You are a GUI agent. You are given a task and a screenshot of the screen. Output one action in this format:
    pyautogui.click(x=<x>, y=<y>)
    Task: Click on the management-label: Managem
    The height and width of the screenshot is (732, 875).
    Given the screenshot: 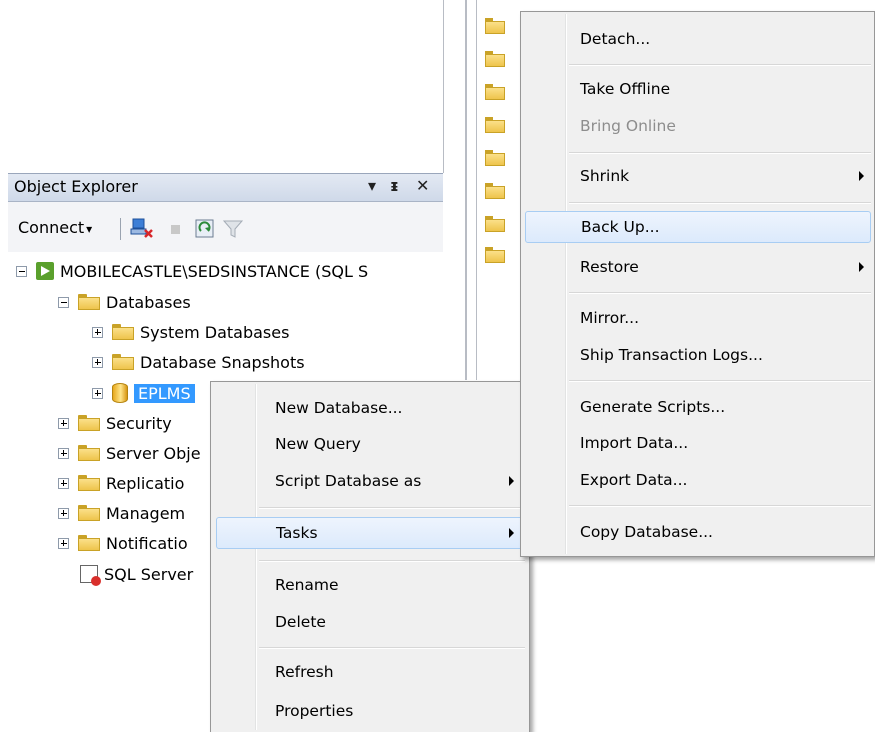 What is the action you would take?
    pyautogui.click(x=146, y=513)
    